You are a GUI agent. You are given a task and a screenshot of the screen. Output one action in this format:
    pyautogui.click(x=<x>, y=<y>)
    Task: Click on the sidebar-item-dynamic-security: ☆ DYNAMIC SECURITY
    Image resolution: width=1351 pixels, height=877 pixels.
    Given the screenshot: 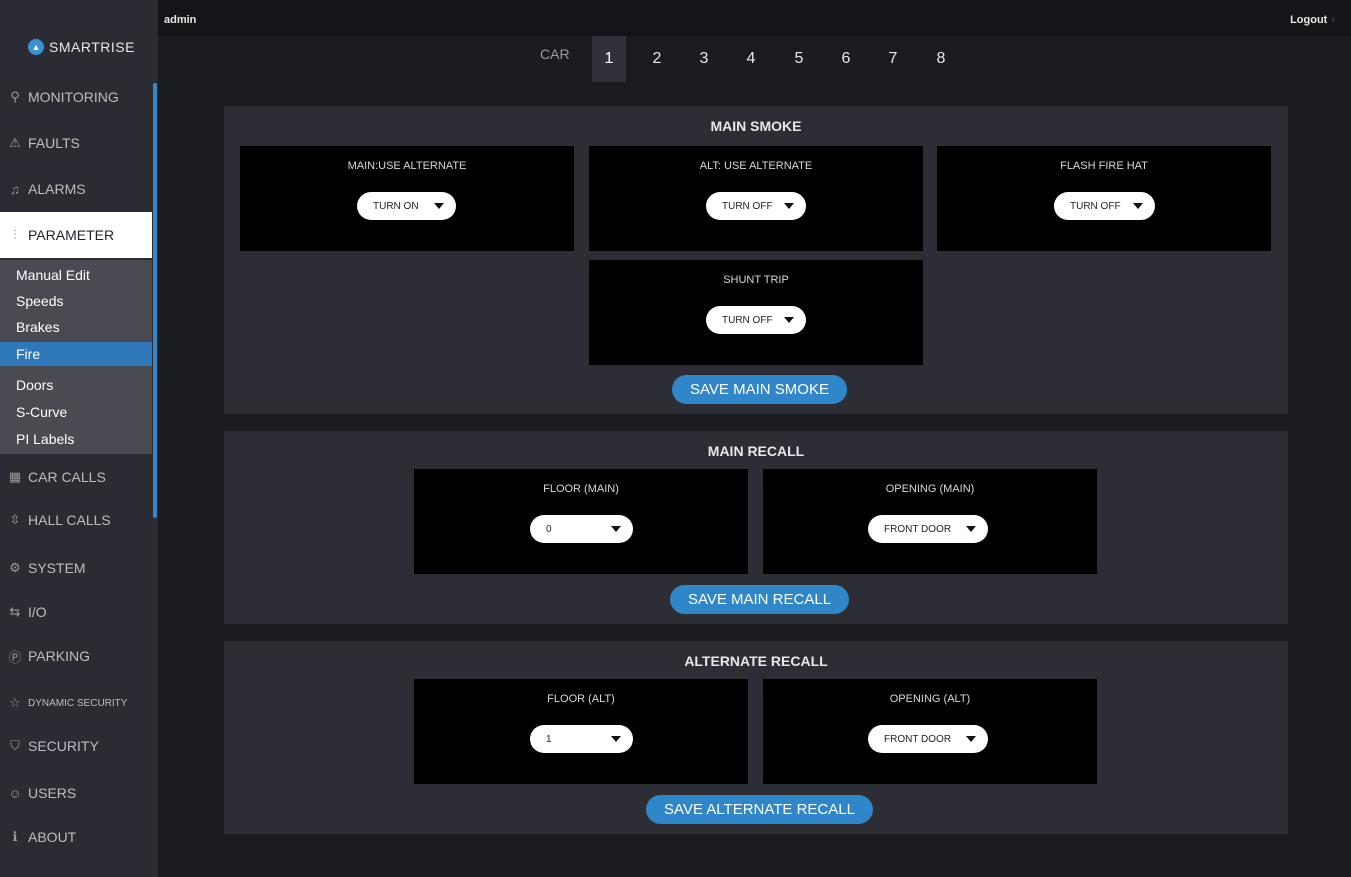 What is the action you would take?
    pyautogui.click(x=76, y=703)
    